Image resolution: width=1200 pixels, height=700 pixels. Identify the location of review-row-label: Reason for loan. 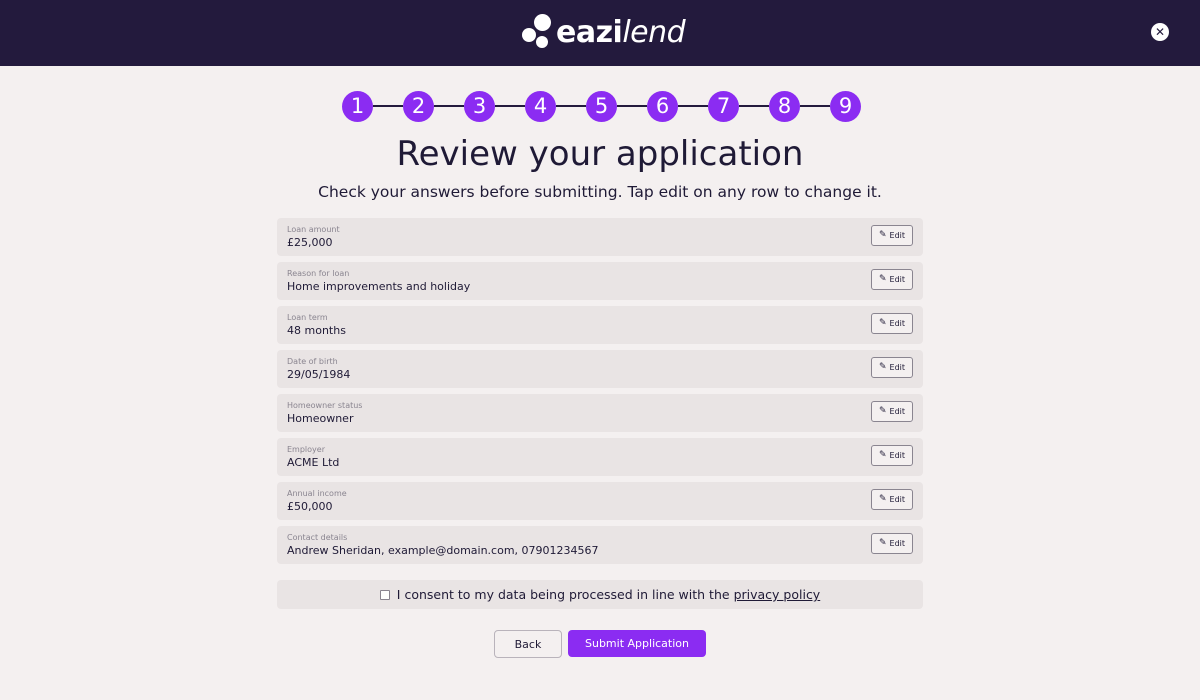
(318, 273).